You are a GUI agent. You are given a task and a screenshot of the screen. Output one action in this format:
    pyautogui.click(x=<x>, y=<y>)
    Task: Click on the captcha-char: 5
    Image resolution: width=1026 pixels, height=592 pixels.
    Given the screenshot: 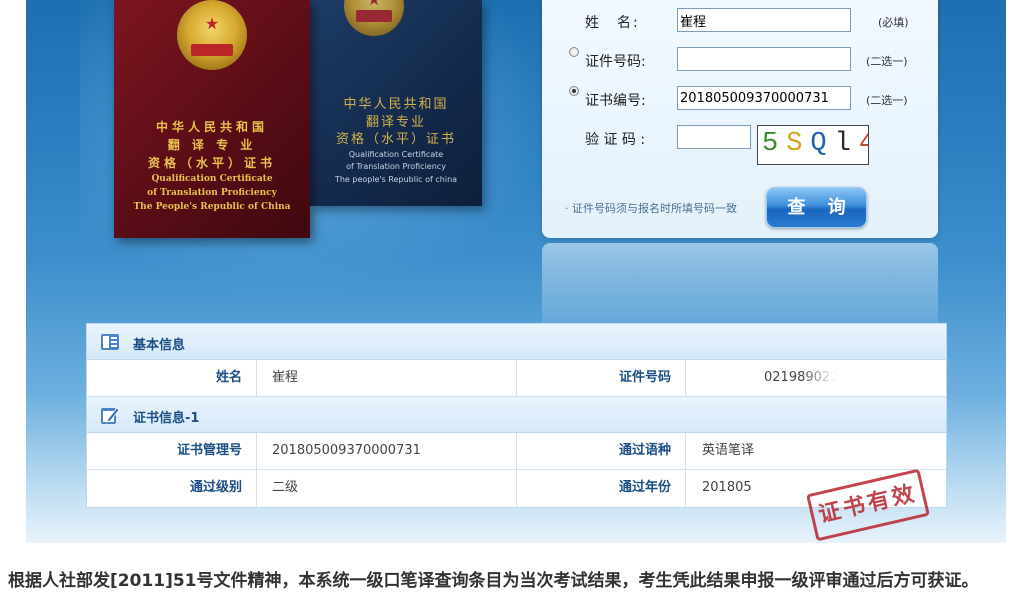 What is the action you would take?
    pyautogui.click(x=774, y=144)
    